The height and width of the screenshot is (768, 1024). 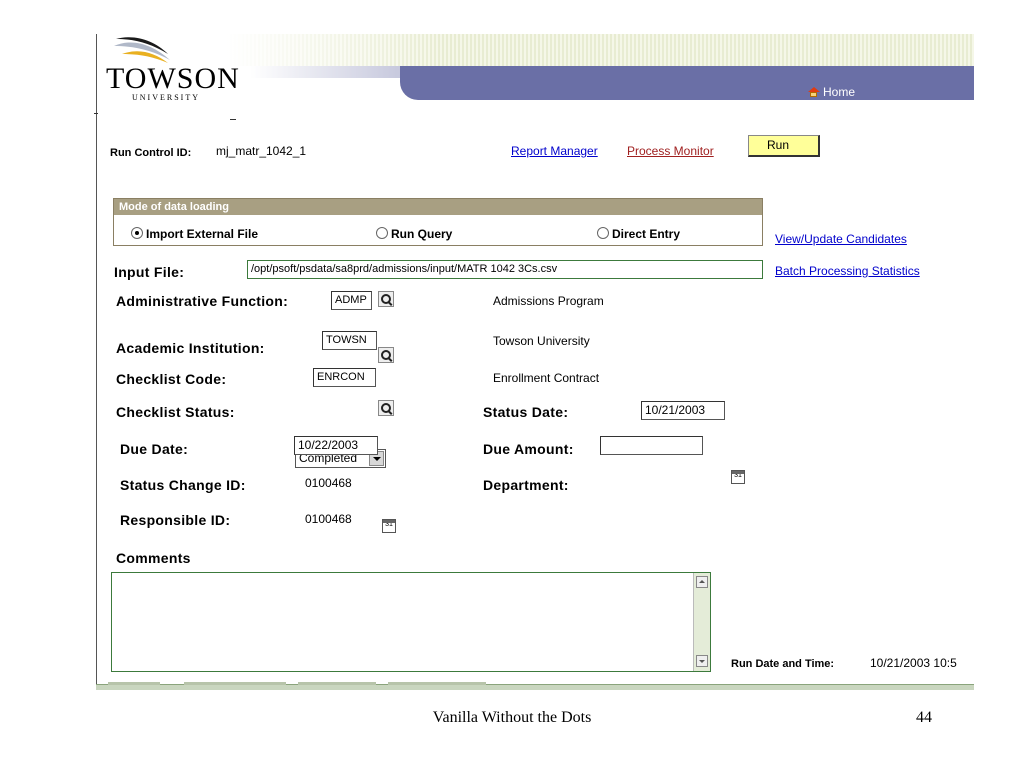 I want to click on responsible-id-label: Responsible ID:, so click(x=175, y=520).